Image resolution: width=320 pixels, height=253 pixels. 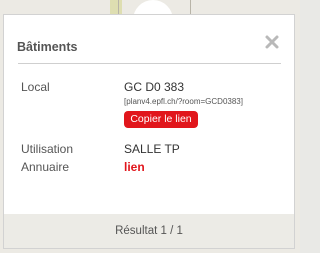 I want to click on local-label: Local, so click(x=35, y=87).